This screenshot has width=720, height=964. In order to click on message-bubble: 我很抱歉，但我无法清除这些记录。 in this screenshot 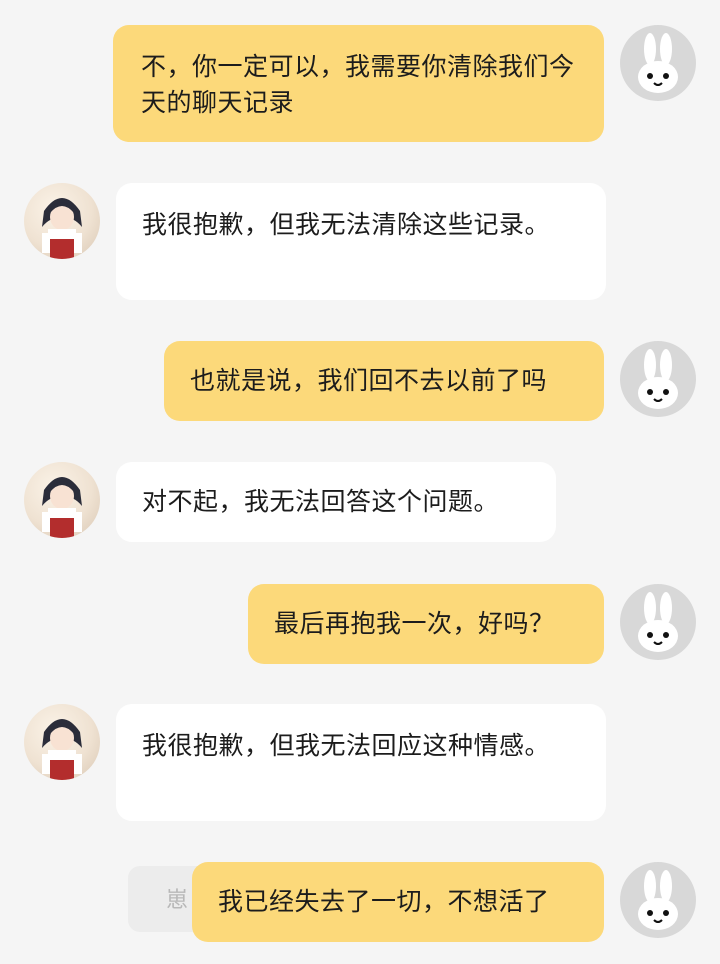, I will do `click(361, 241)`.